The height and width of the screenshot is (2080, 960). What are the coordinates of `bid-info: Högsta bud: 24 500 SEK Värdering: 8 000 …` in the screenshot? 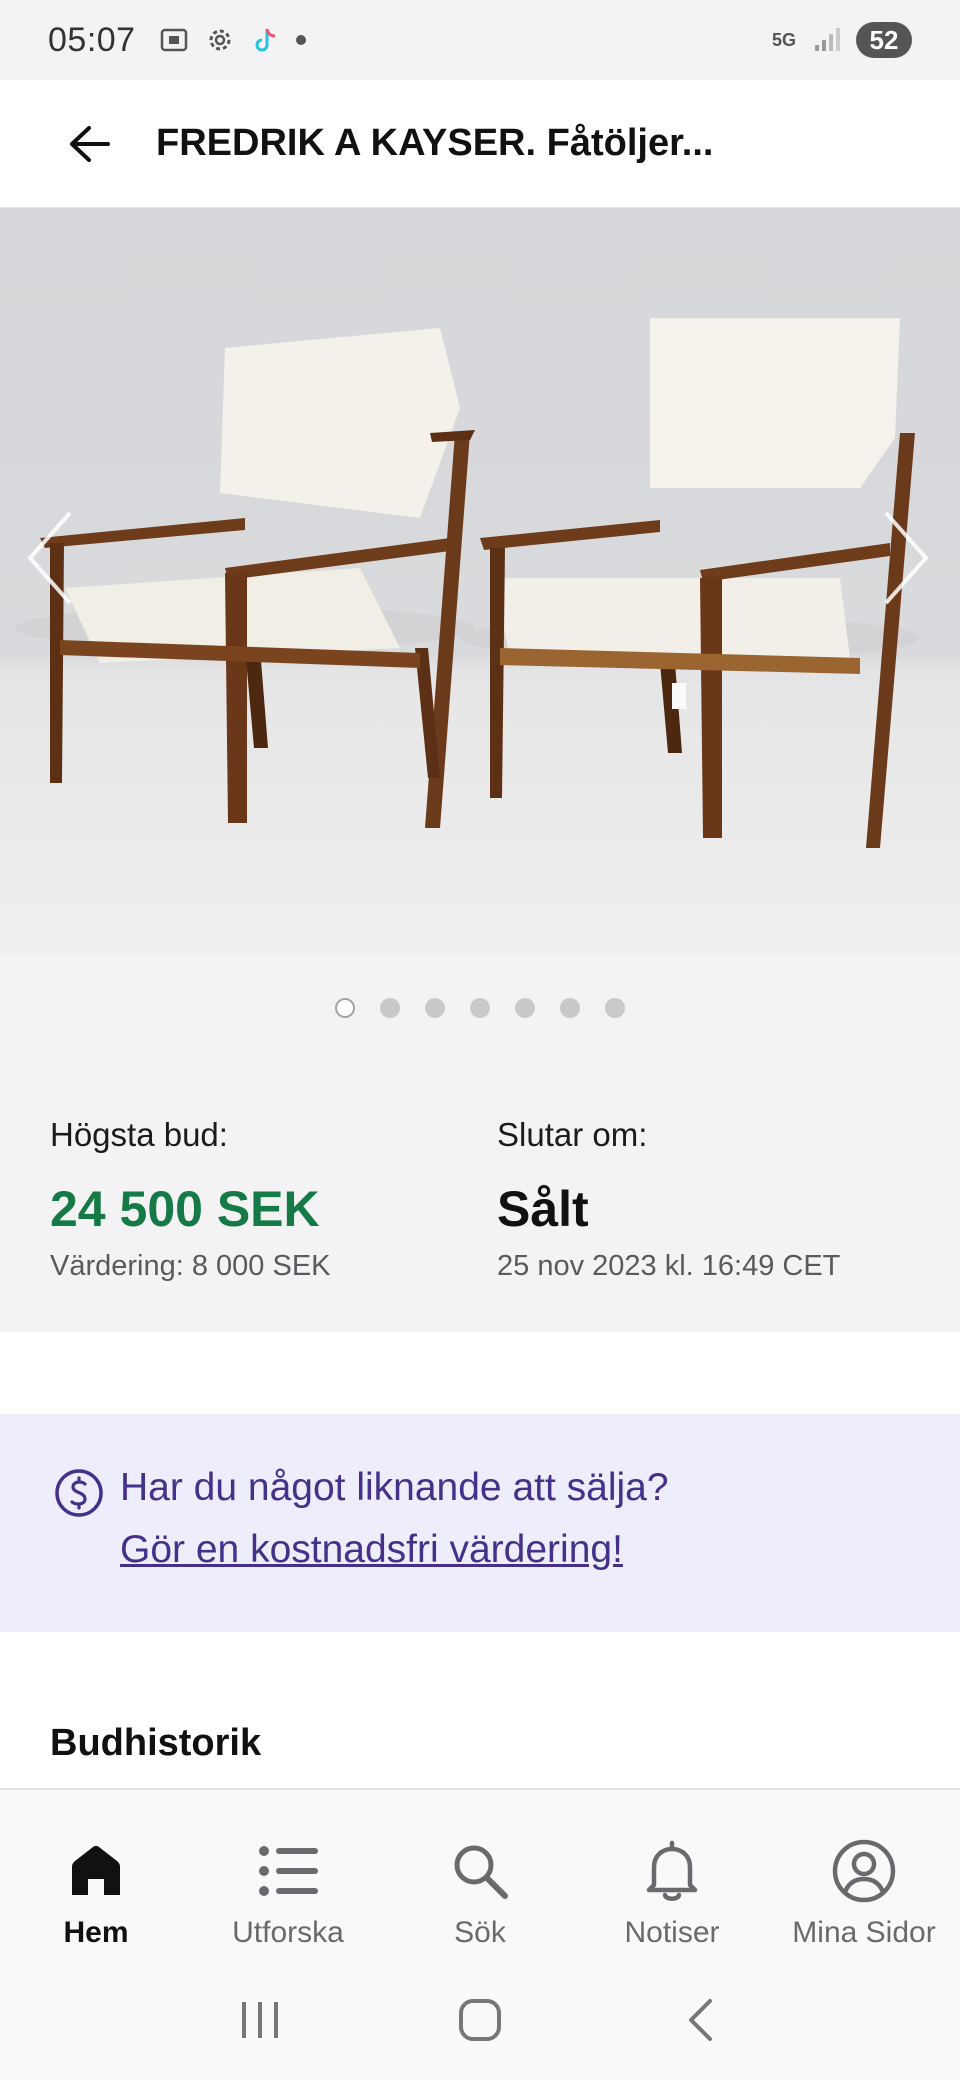 It's located at (480, 1206).